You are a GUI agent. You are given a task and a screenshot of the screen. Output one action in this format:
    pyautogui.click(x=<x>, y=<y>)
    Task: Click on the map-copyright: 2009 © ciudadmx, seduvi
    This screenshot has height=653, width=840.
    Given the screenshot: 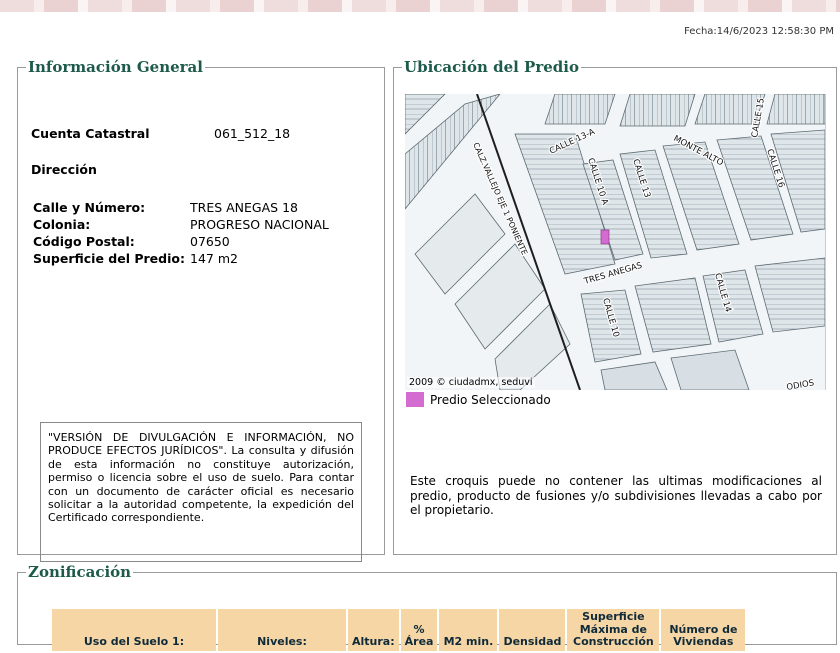 What is the action you would take?
    pyautogui.click(x=471, y=382)
    